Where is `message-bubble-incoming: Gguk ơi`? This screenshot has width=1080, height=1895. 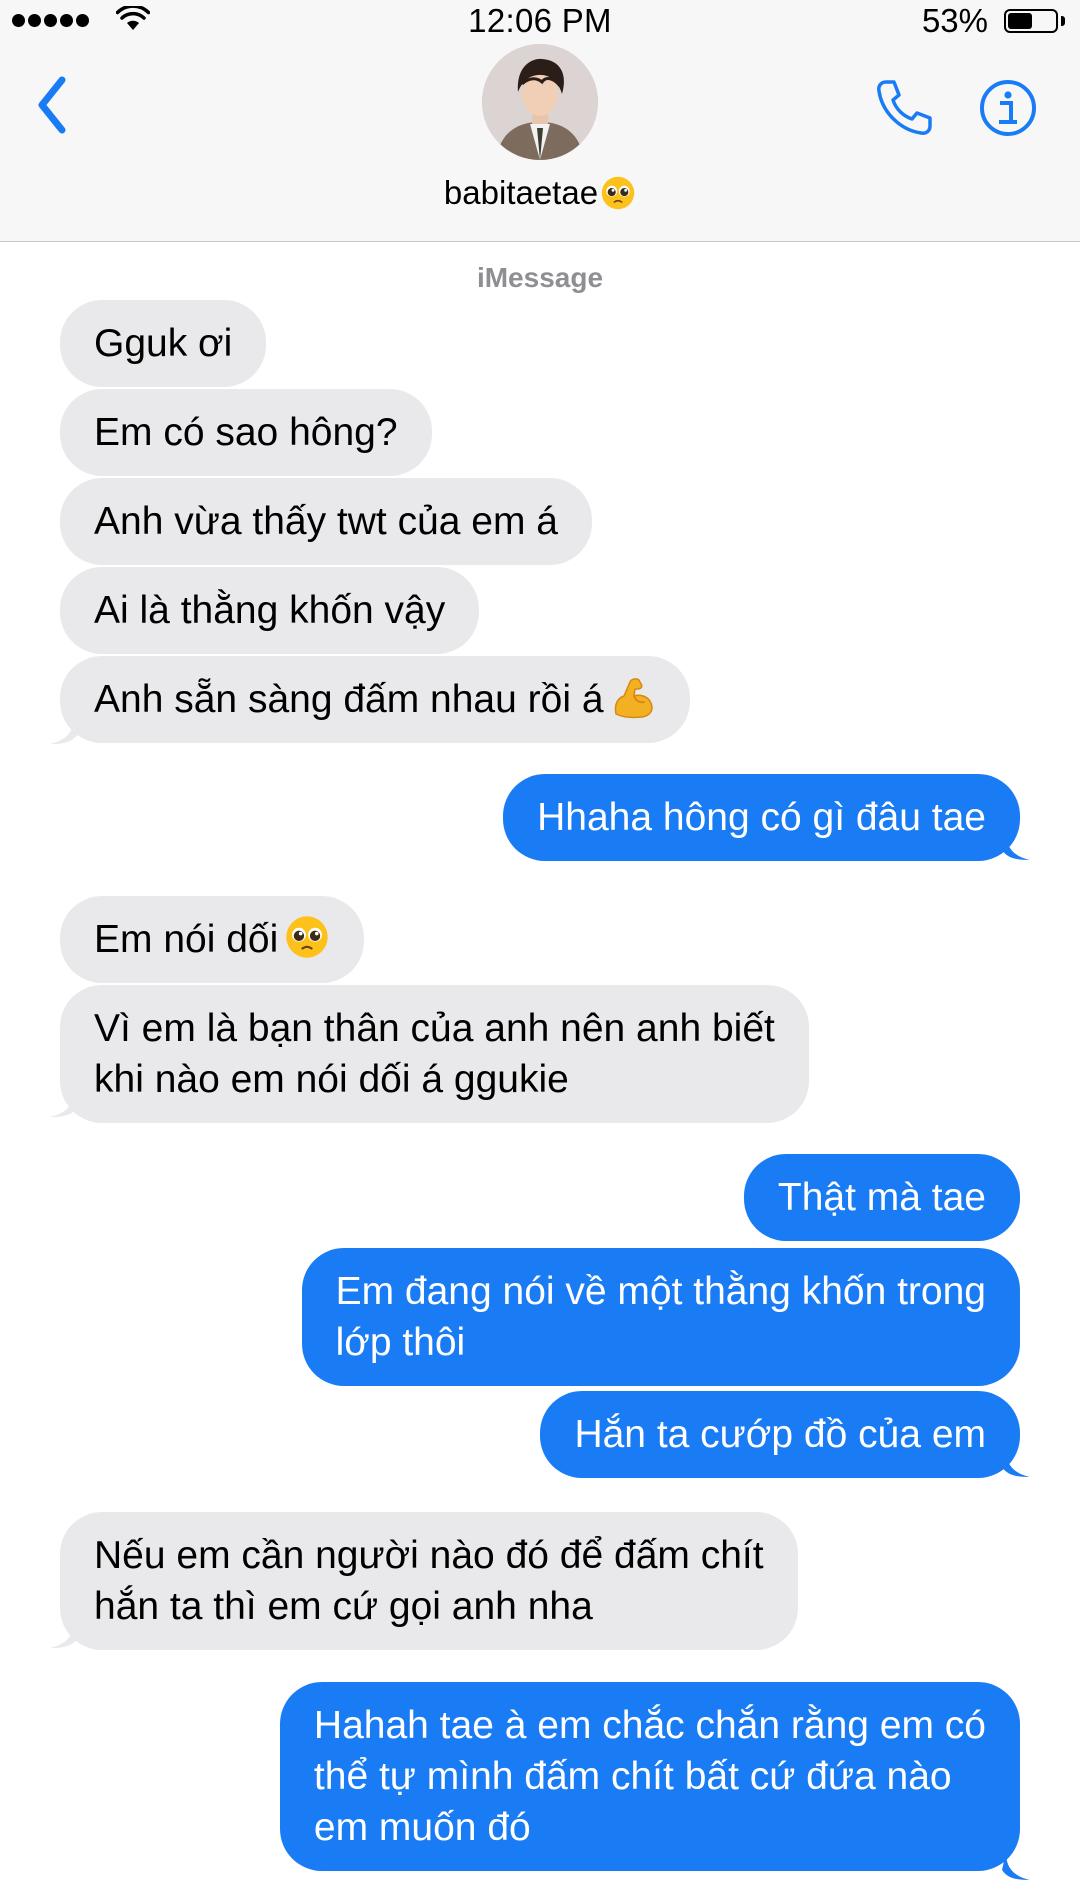 message-bubble-incoming: Gguk ơi is located at coordinates (163, 343).